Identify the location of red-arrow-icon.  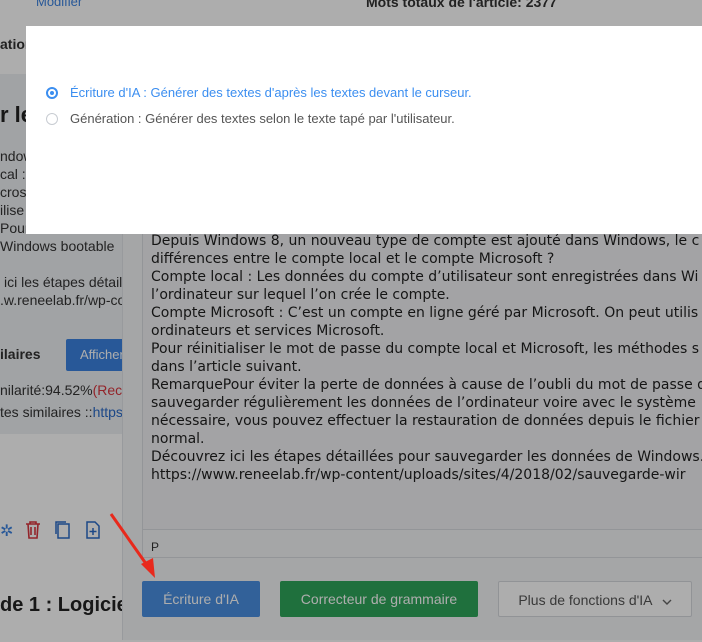
(132, 545).